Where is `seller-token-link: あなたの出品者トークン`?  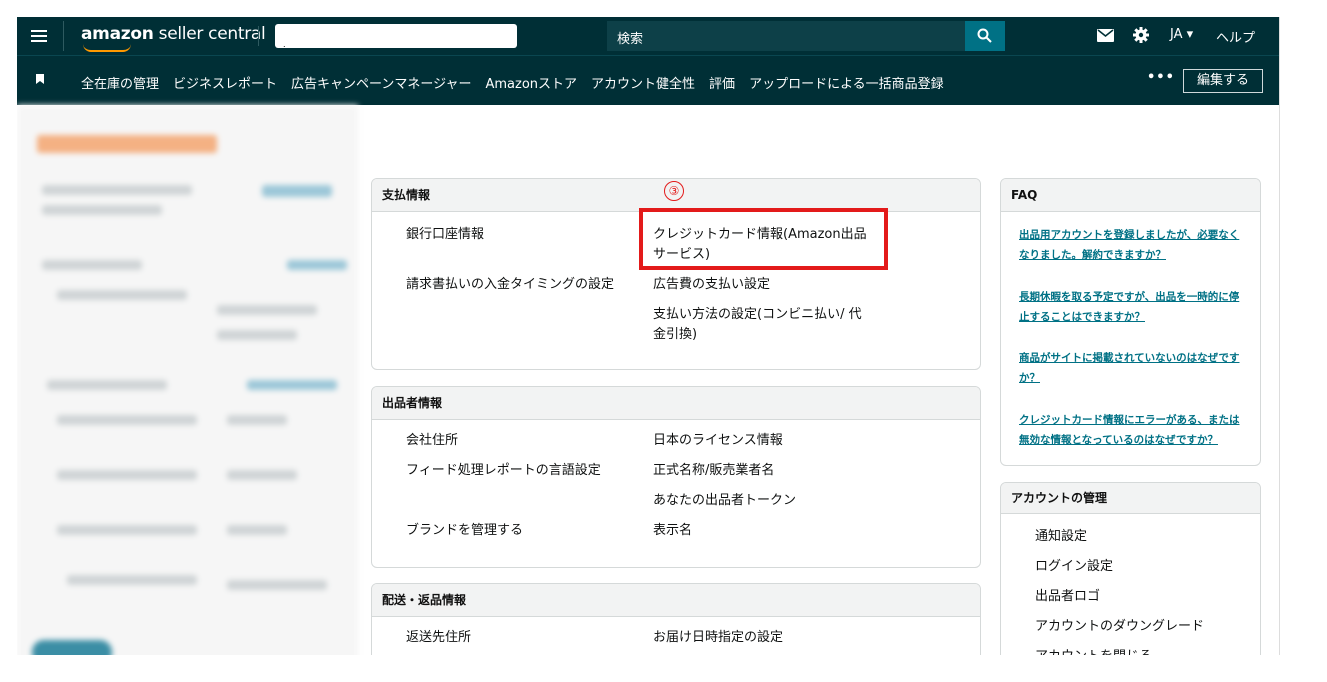 seller-token-link: あなたの出品者トークン is located at coordinates (763, 501).